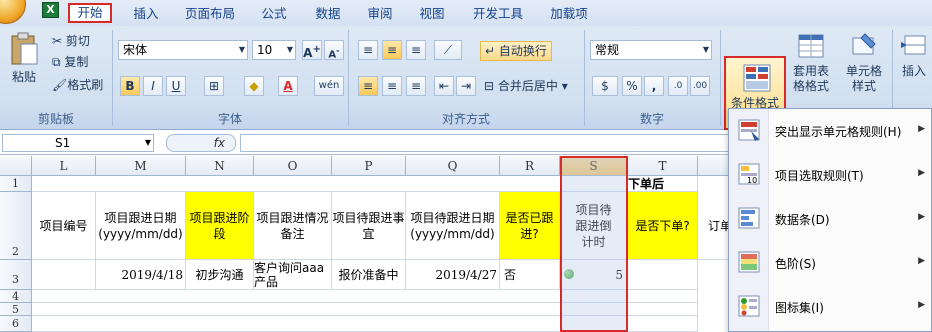  Describe the element at coordinates (77, 85) in the screenshot. I see `format-painter-button: 🖌格式刷` at that location.